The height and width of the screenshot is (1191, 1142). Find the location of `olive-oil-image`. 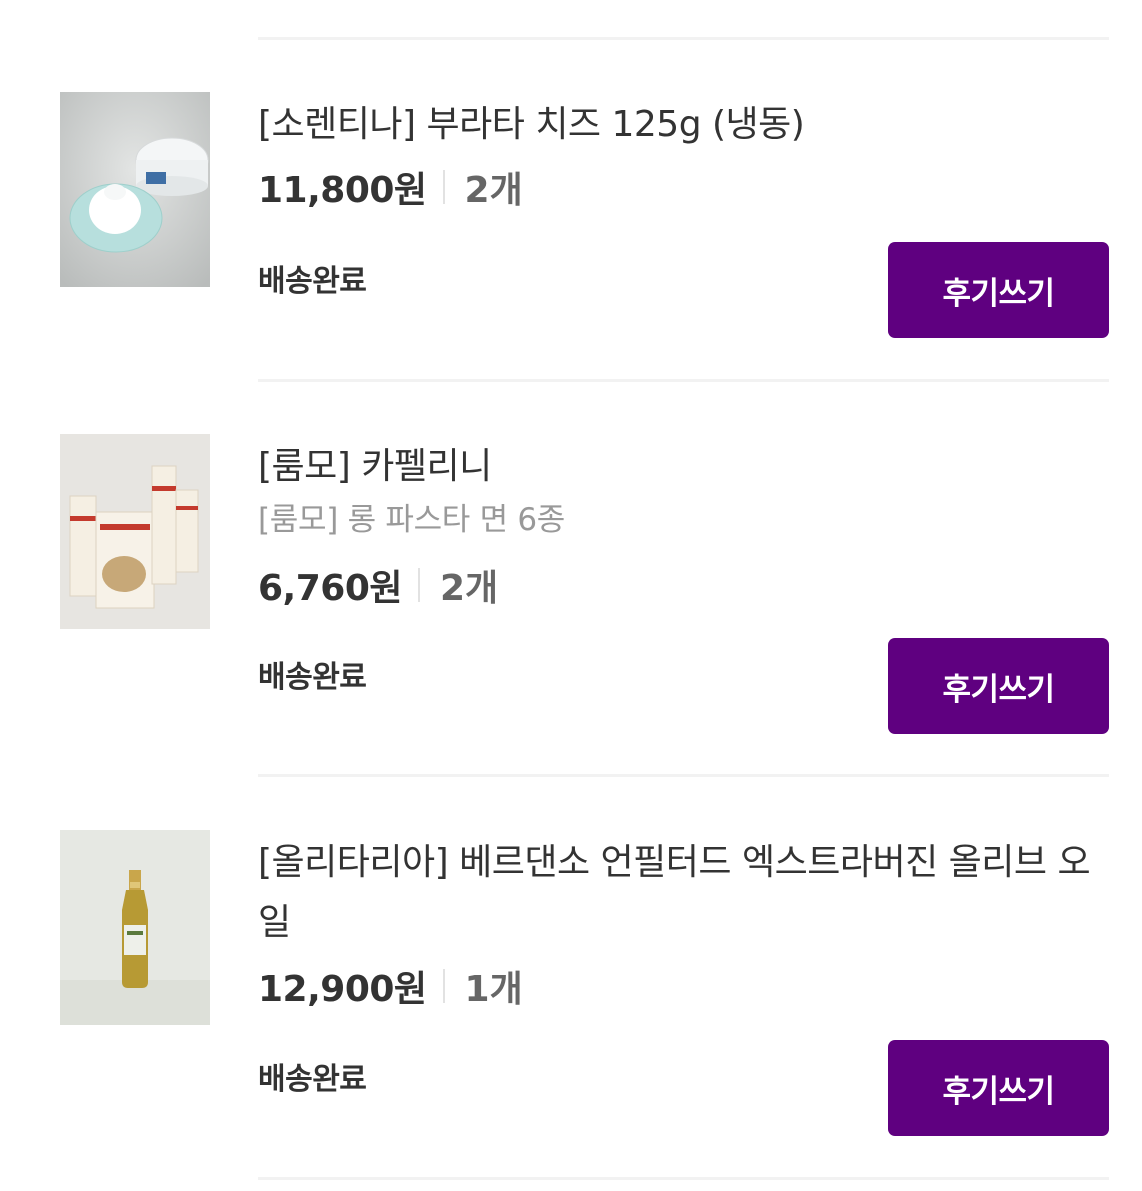

olive-oil-image is located at coordinates (135, 927).